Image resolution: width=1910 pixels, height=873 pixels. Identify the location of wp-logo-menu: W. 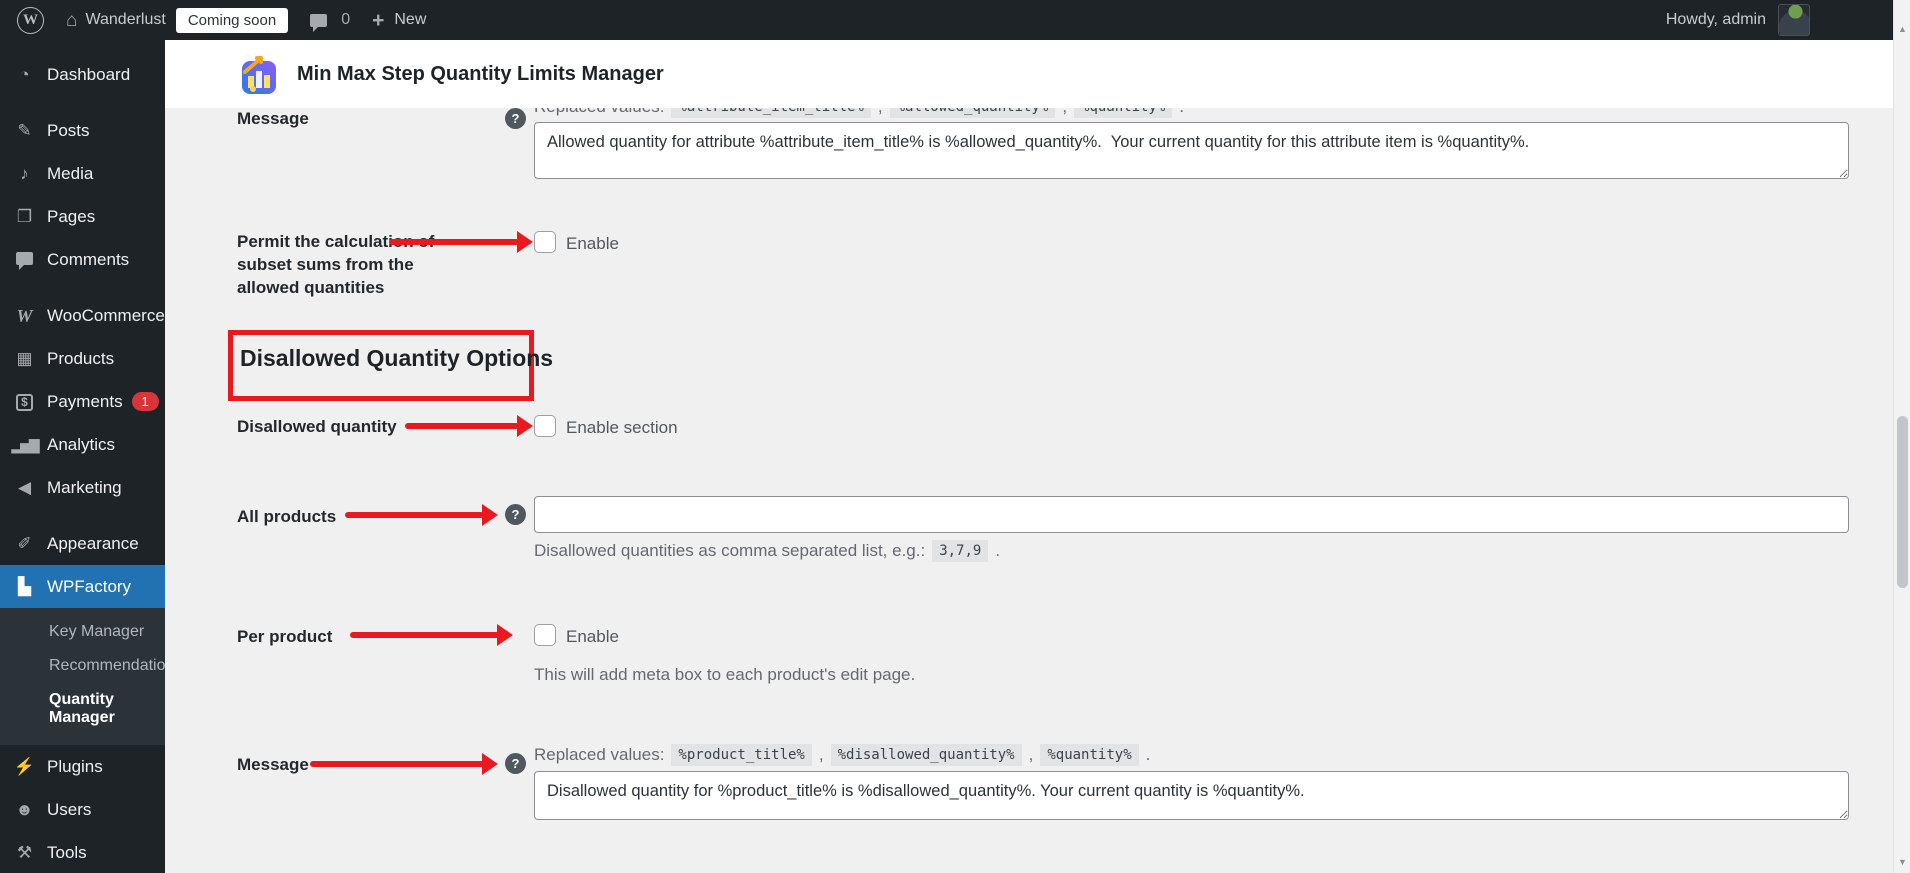
(27, 20).